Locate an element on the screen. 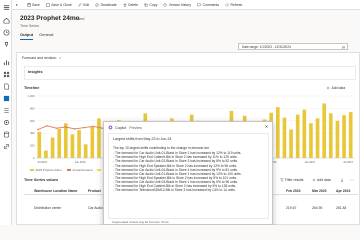  y-tick-label: 200 is located at coordinates (32, 146).